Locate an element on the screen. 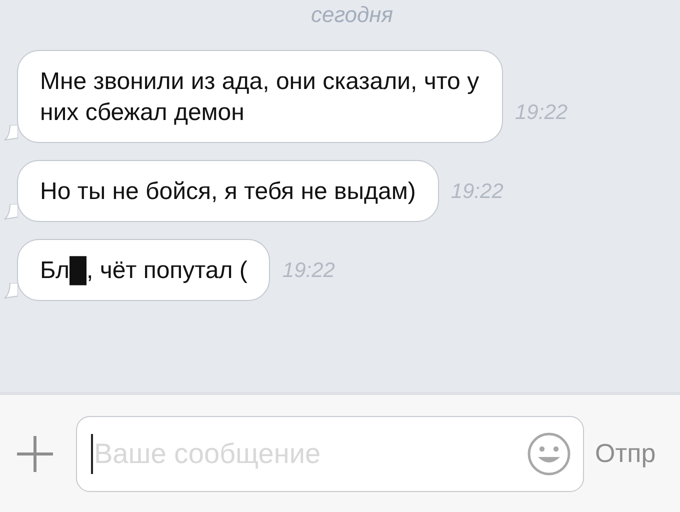  message-bubble: Мне звонили из ада, они сказали, что у них сбежал демон is located at coordinates (260, 96).